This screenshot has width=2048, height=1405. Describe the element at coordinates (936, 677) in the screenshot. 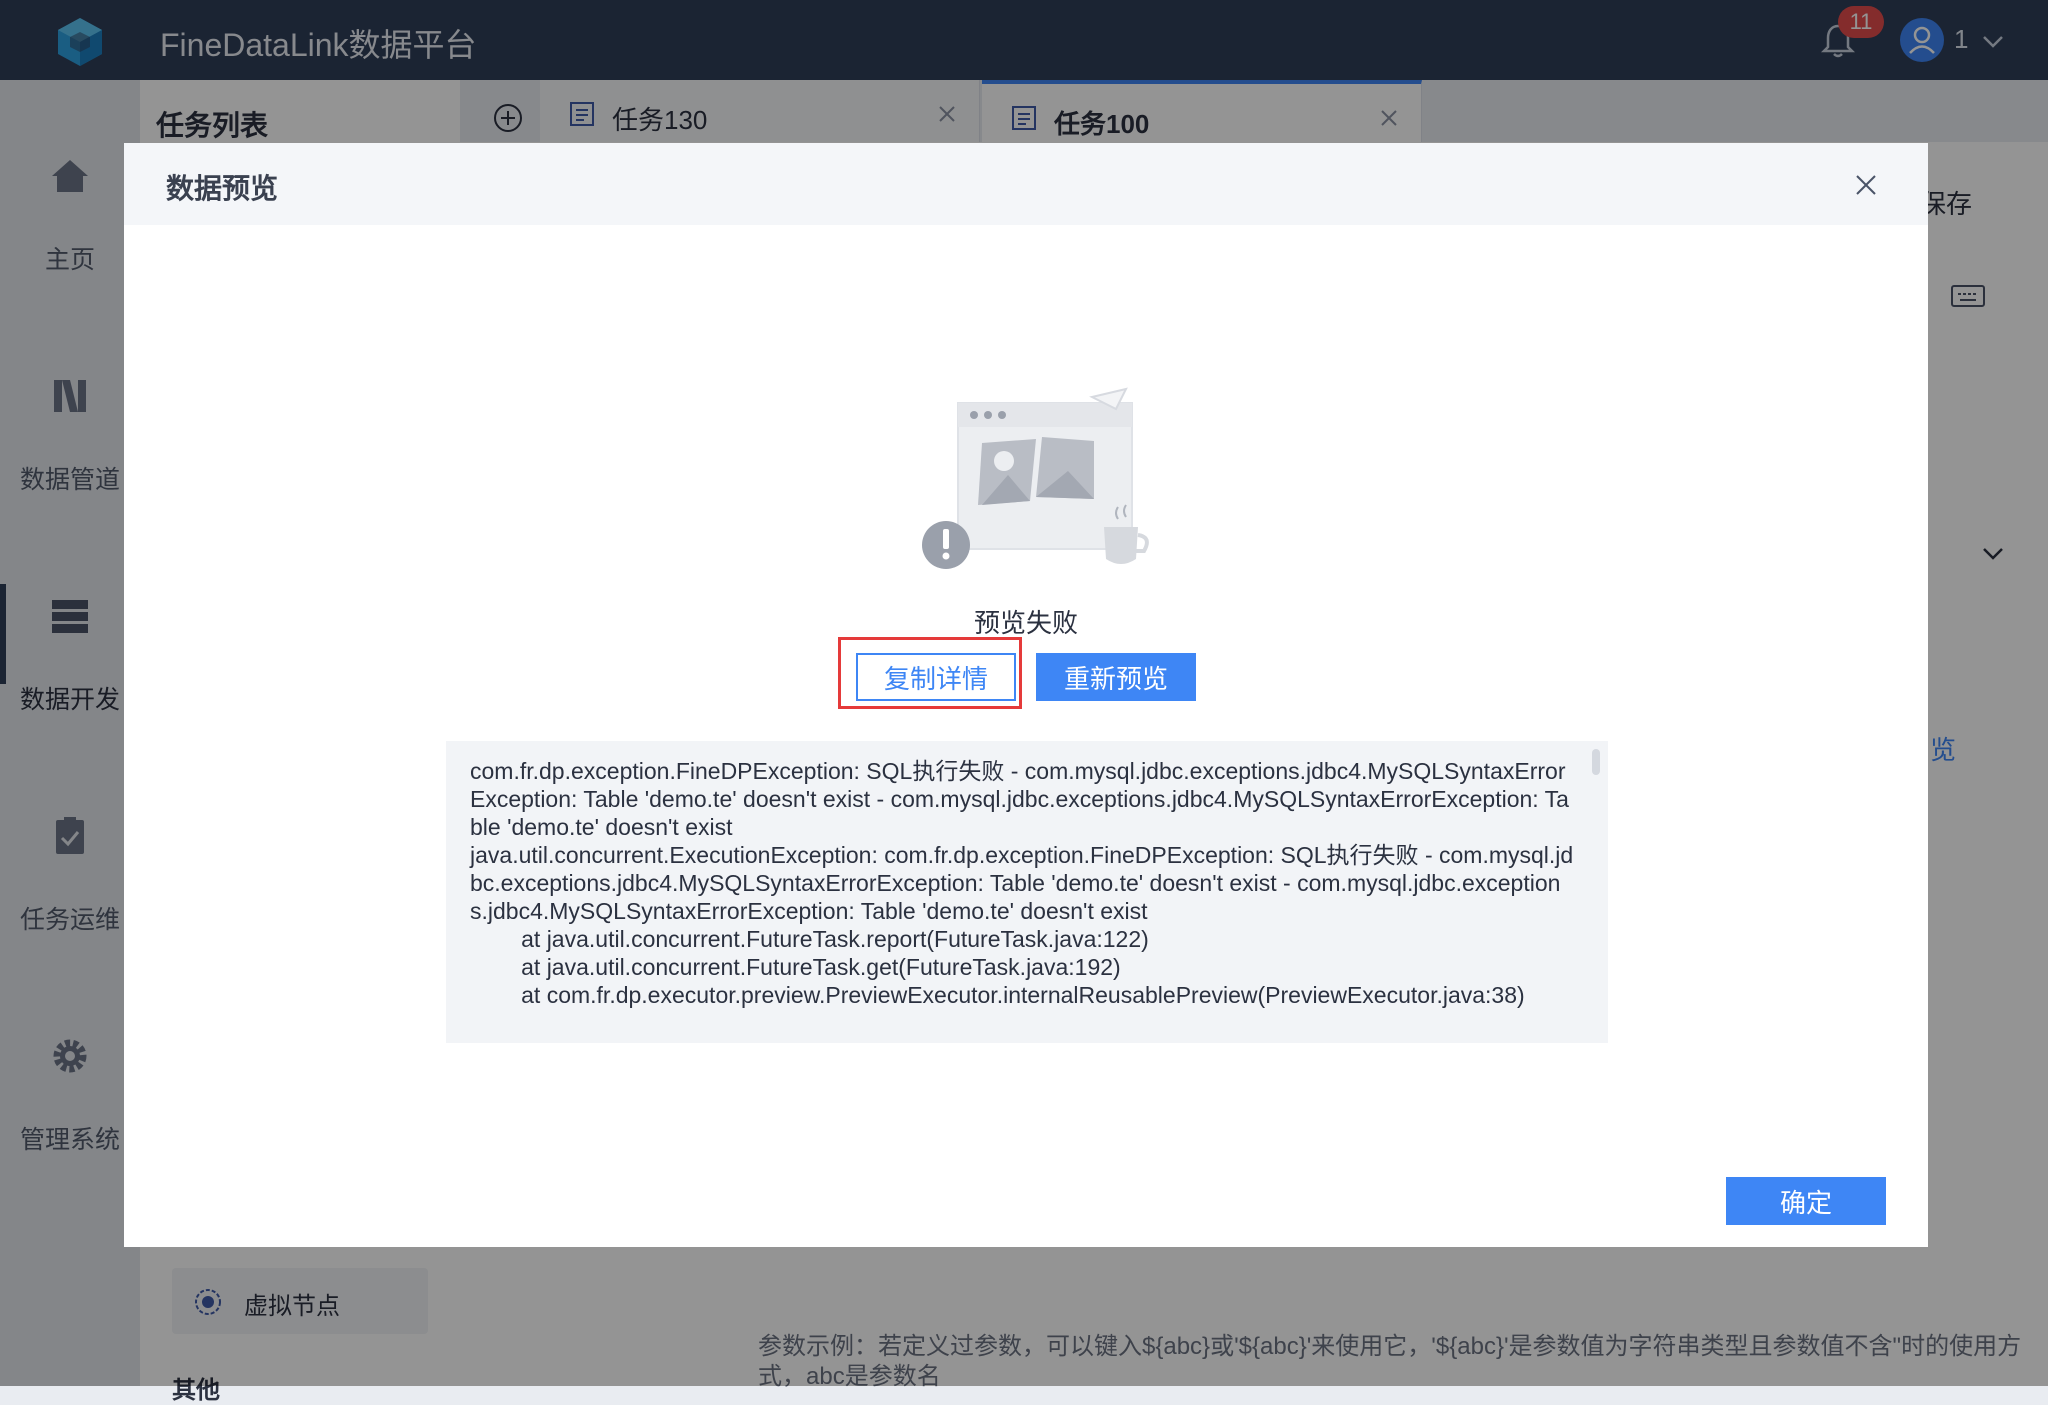

I see `copy-details-button: 复制详情` at that location.